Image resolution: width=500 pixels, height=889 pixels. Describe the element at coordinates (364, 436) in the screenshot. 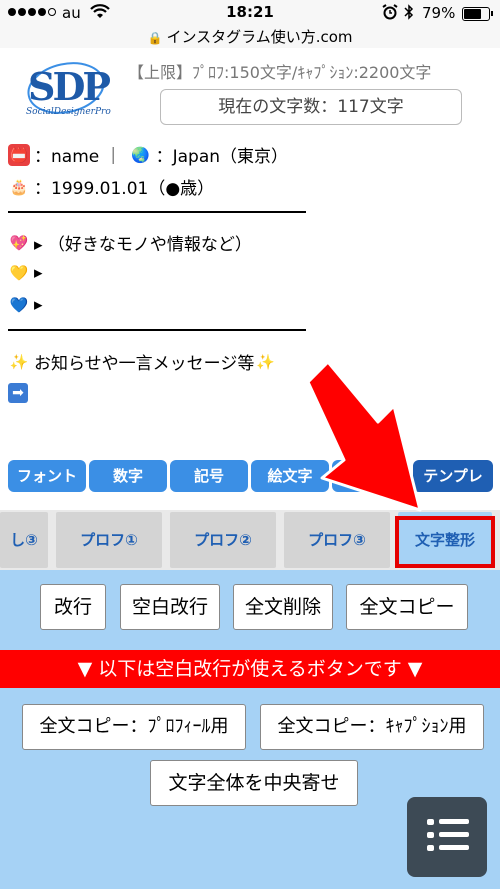

I see `pointer-arrow-icon` at that location.